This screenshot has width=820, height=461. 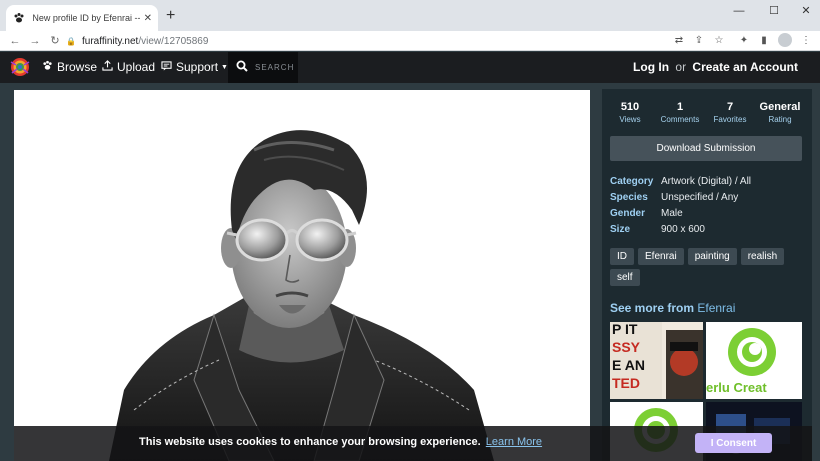 What do you see at coordinates (20, 67) in the screenshot?
I see `fa-logo-icon` at bounding box center [20, 67].